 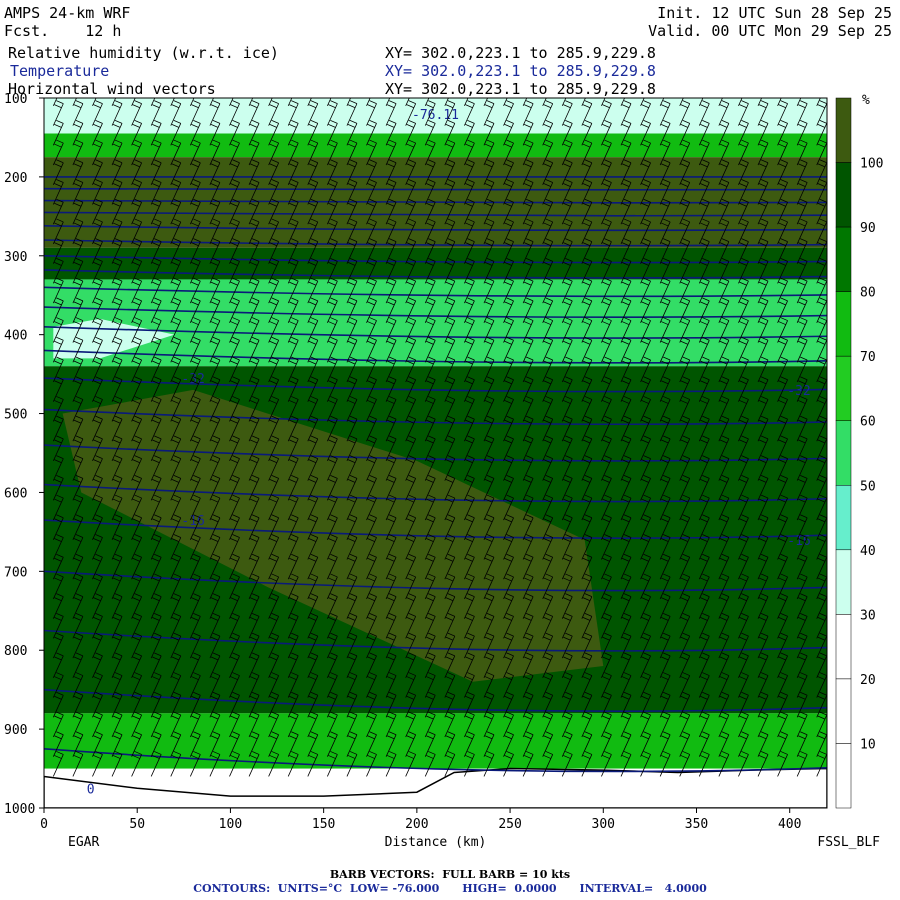 What do you see at coordinates (868, 357) in the screenshot?
I see `colorbar-label: 70` at bounding box center [868, 357].